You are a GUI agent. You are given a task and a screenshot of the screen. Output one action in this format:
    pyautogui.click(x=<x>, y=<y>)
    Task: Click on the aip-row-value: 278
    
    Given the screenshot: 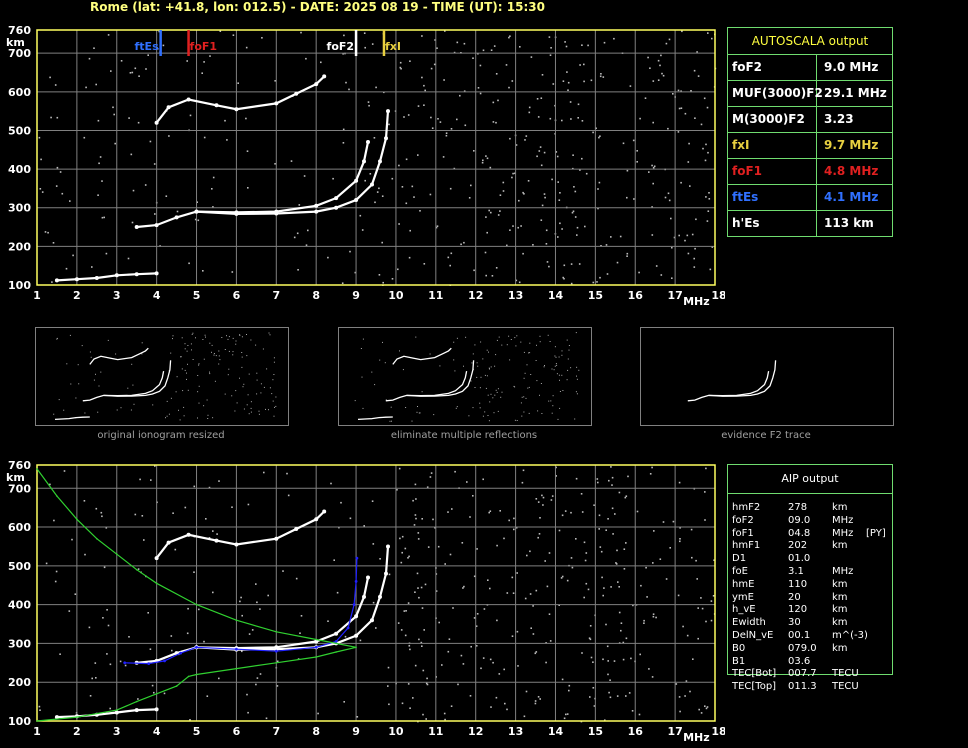 What is the action you would take?
    pyautogui.click(x=798, y=507)
    